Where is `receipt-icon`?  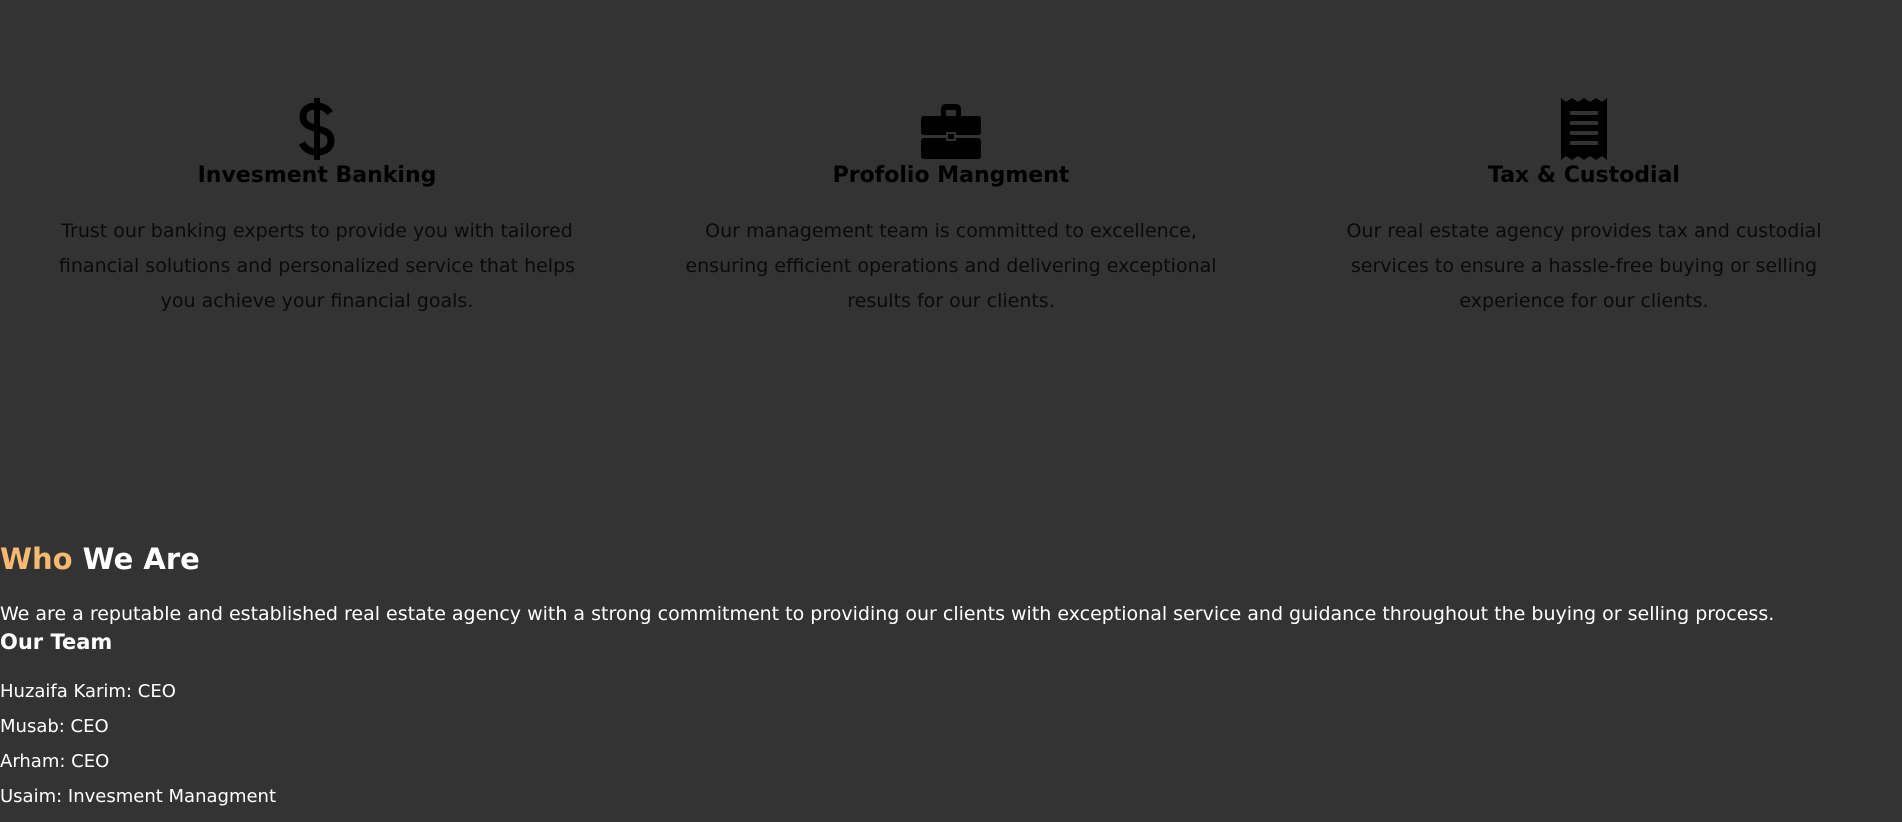
receipt-icon is located at coordinates (1584, 129).